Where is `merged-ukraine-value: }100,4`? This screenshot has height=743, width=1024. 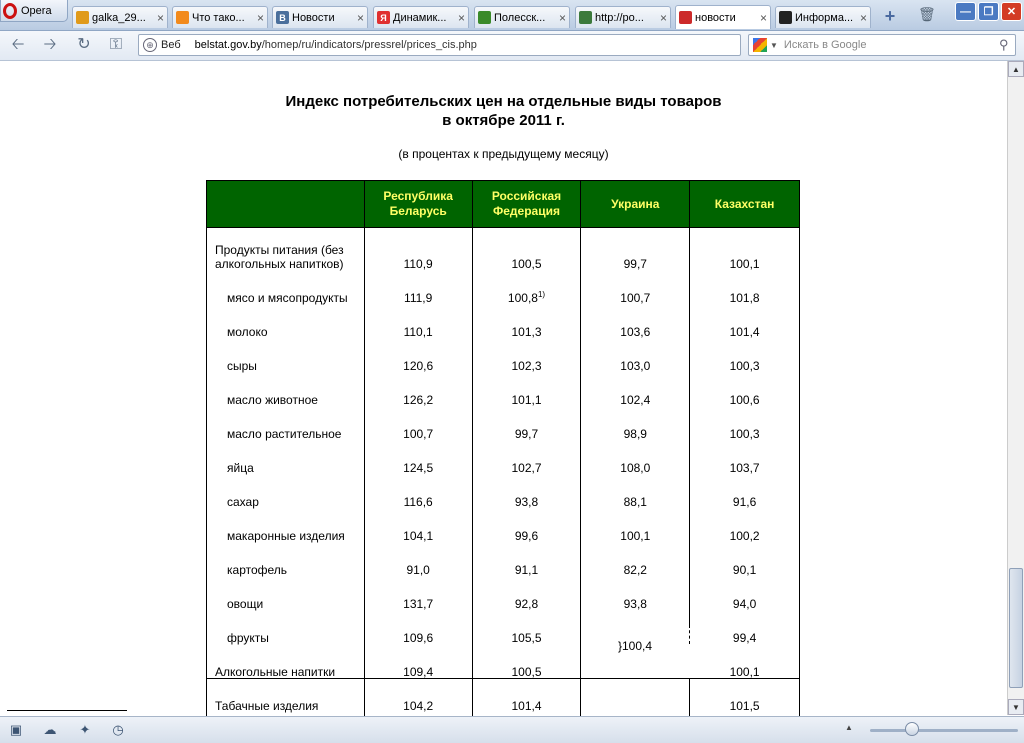 merged-ukraine-value: }100,4 is located at coordinates (635, 646).